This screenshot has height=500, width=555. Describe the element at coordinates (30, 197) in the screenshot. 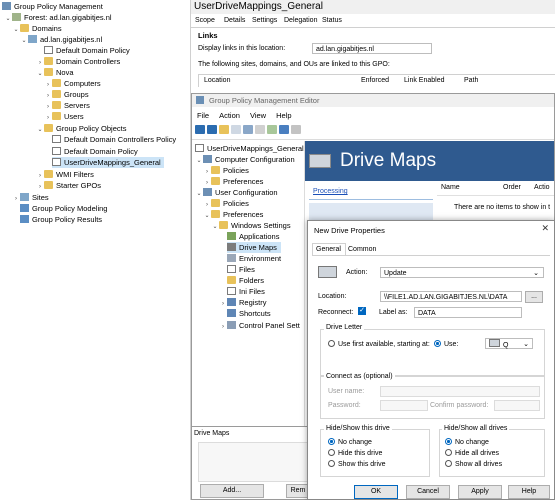

I see `tree-item-sites: › Sites` at that location.